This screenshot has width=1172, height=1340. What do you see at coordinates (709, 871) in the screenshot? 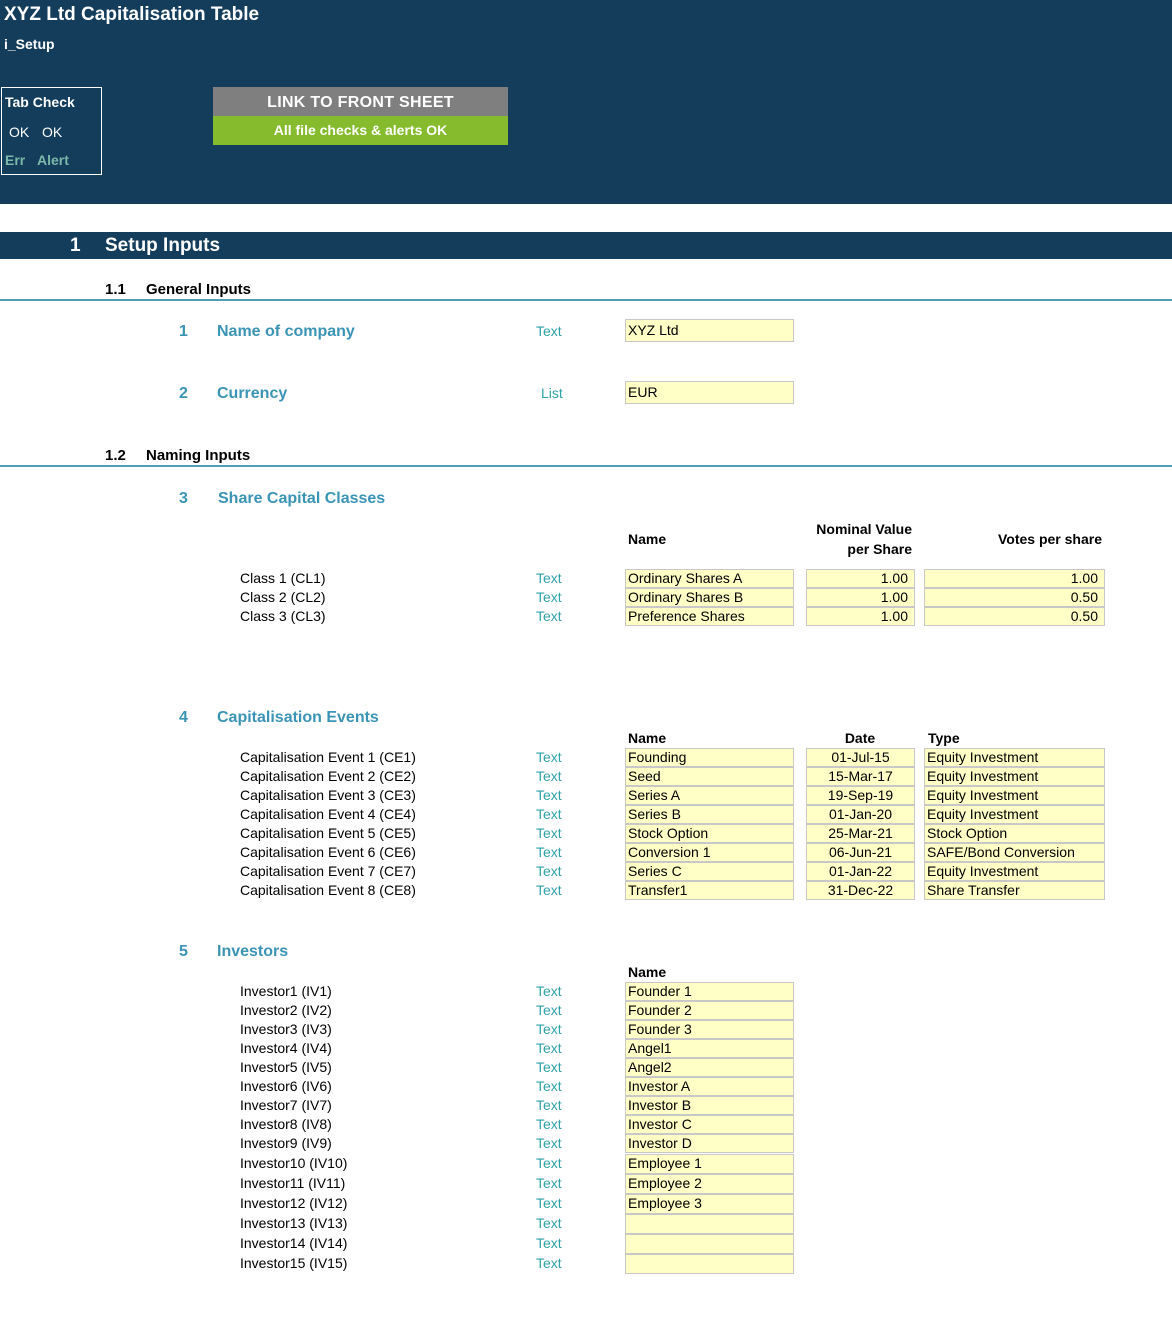
I see `event-name-input: Series C` at bounding box center [709, 871].